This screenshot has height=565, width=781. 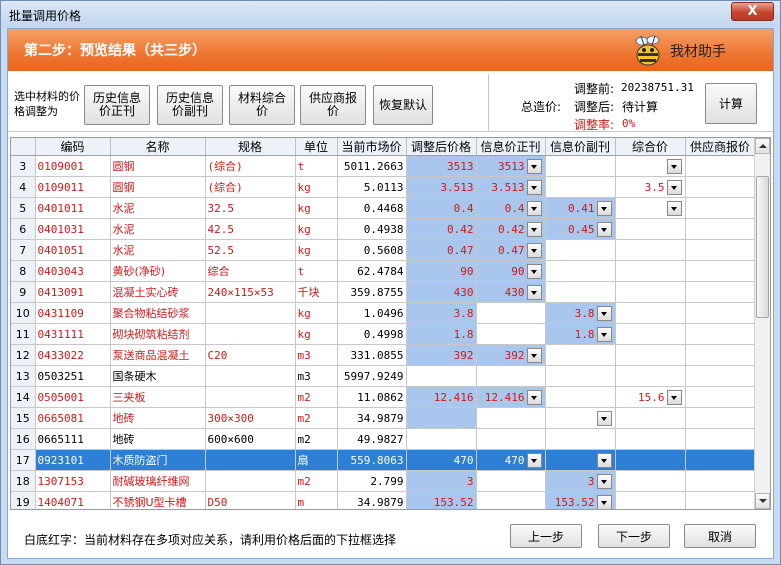 What do you see at coordinates (441, 147) in the screenshot?
I see `column-header: 调整后价格` at bounding box center [441, 147].